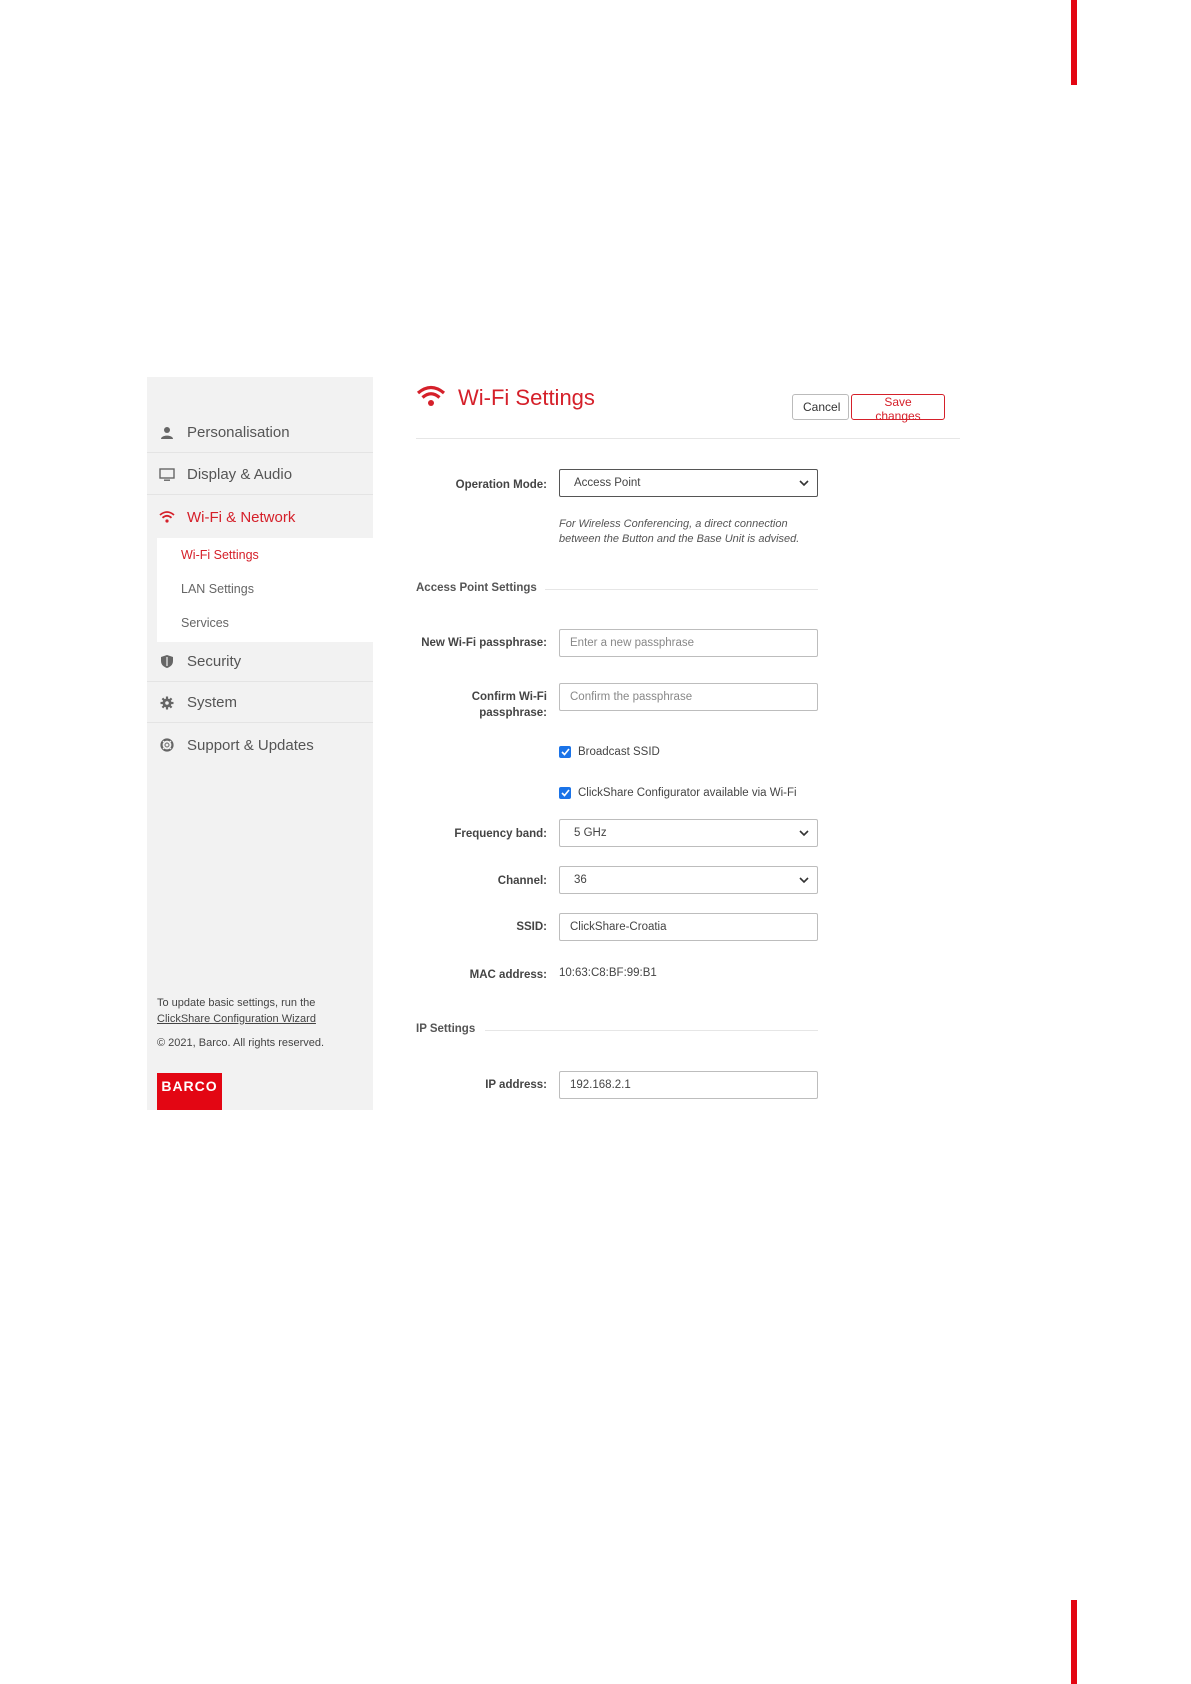 The width and height of the screenshot is (1191, 1684). Describe the element at coordinates (688, 927) in the screenshot. I see `ssid-input` at that location.